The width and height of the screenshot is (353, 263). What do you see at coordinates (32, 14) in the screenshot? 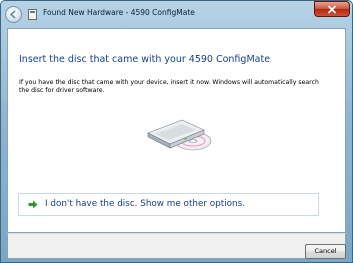
I see `hardware-wizard-icon` at bounding box center [32, 14].